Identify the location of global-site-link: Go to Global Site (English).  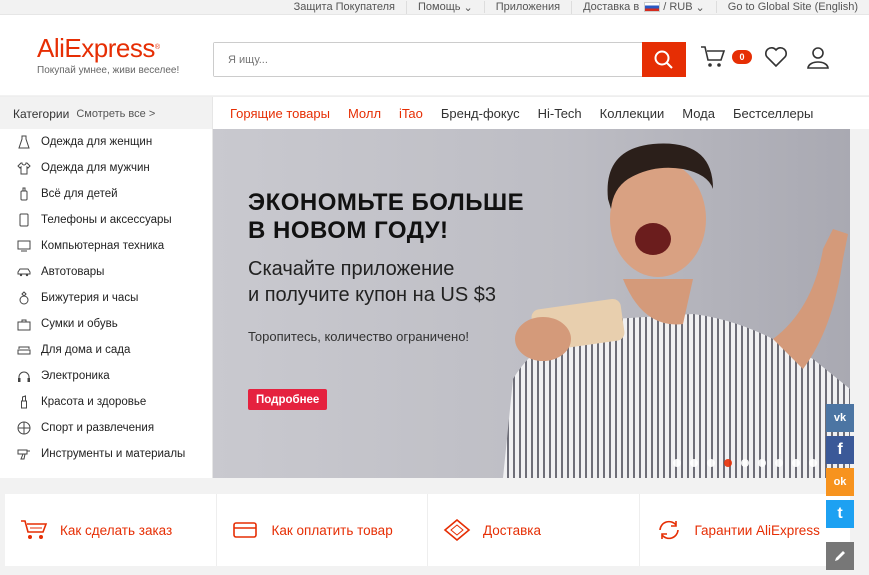
(792, 7).